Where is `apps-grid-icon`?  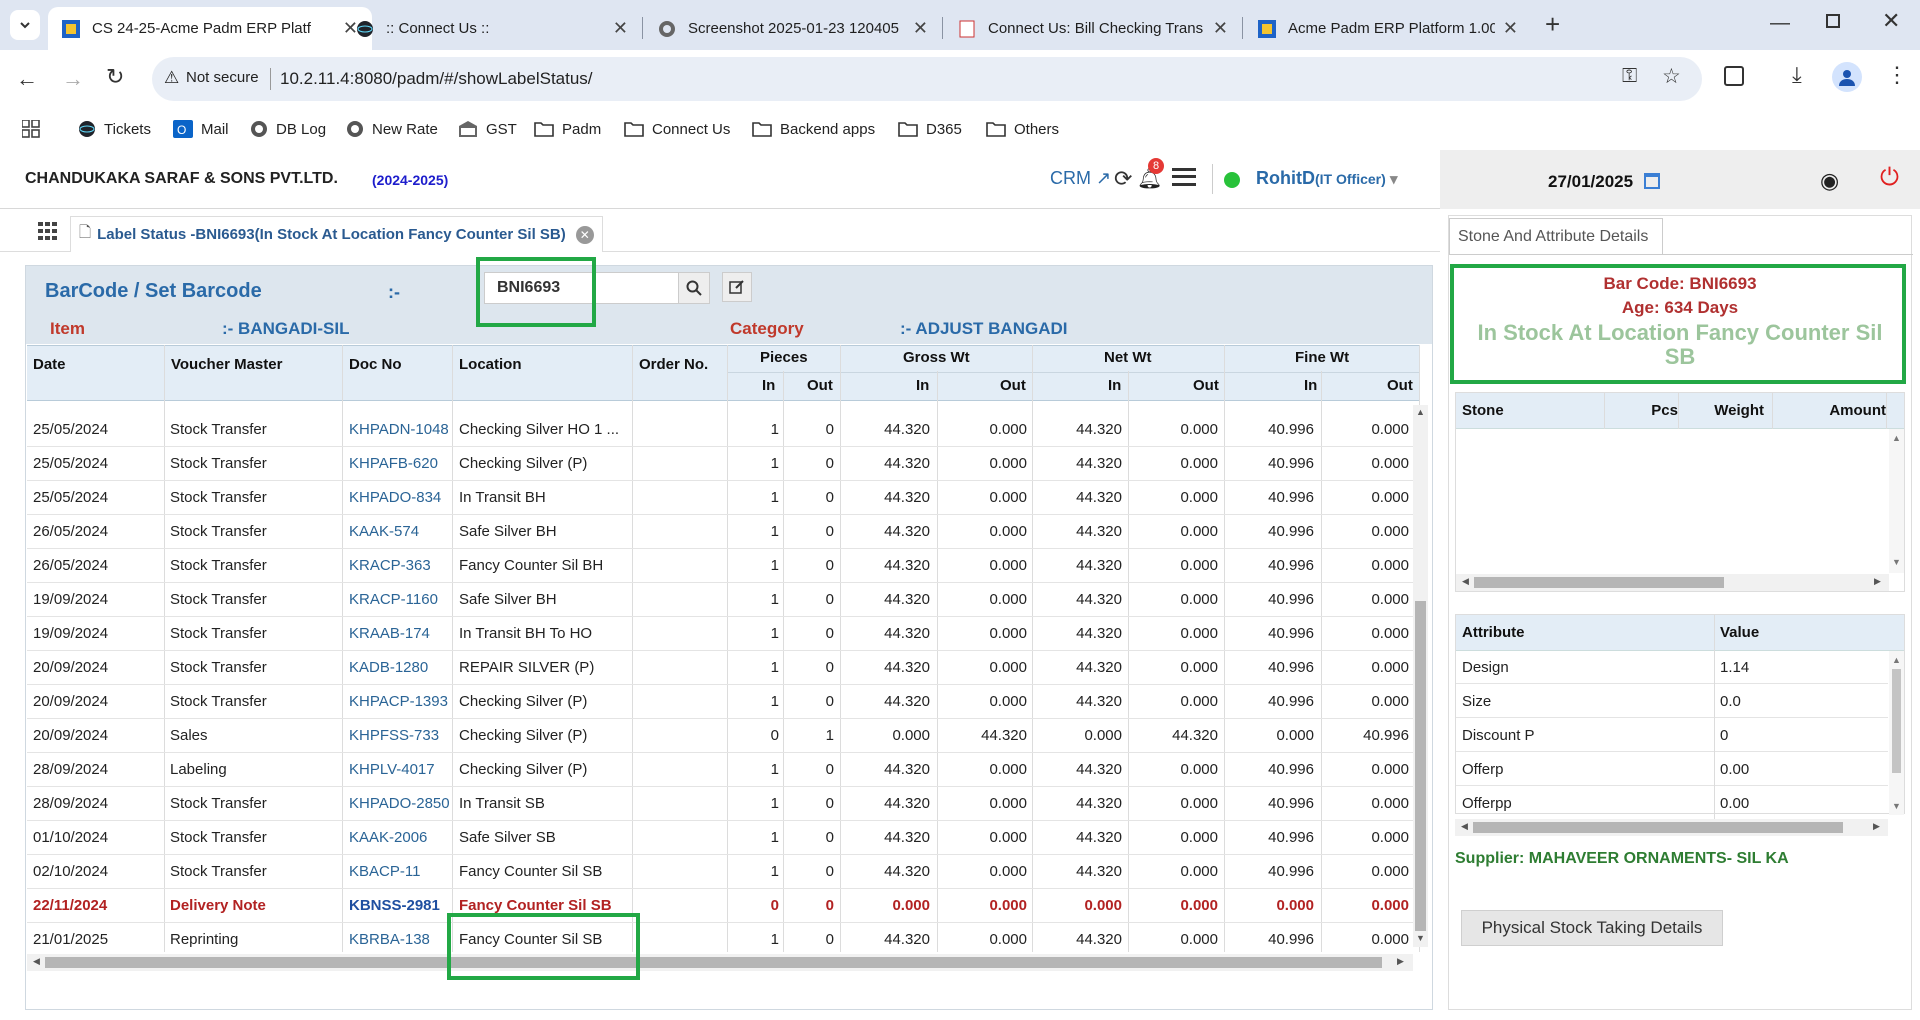 apps-grid-icon is located at coordinates (31, 129).